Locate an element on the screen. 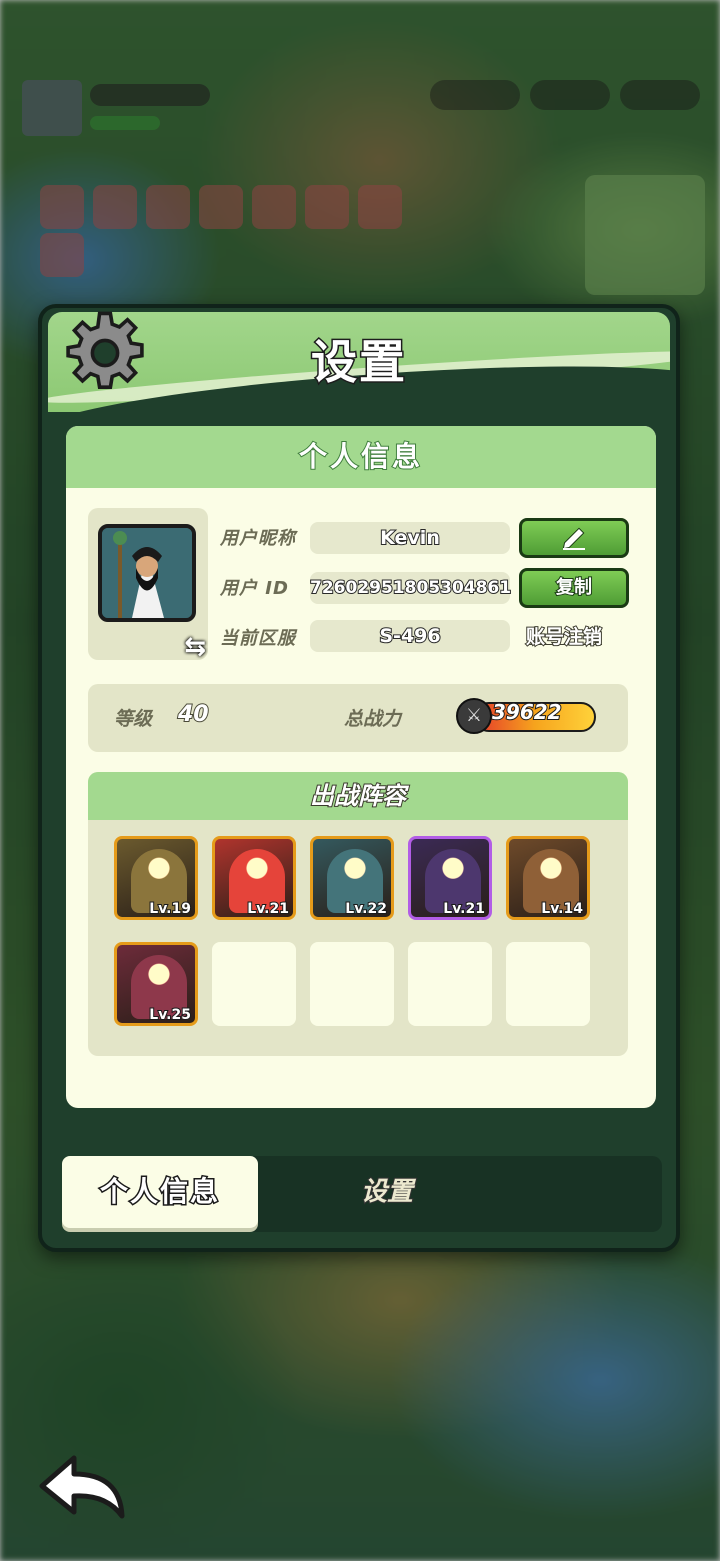  crossed-swords-icon: ⚔ is located at coordinates (474, 716).